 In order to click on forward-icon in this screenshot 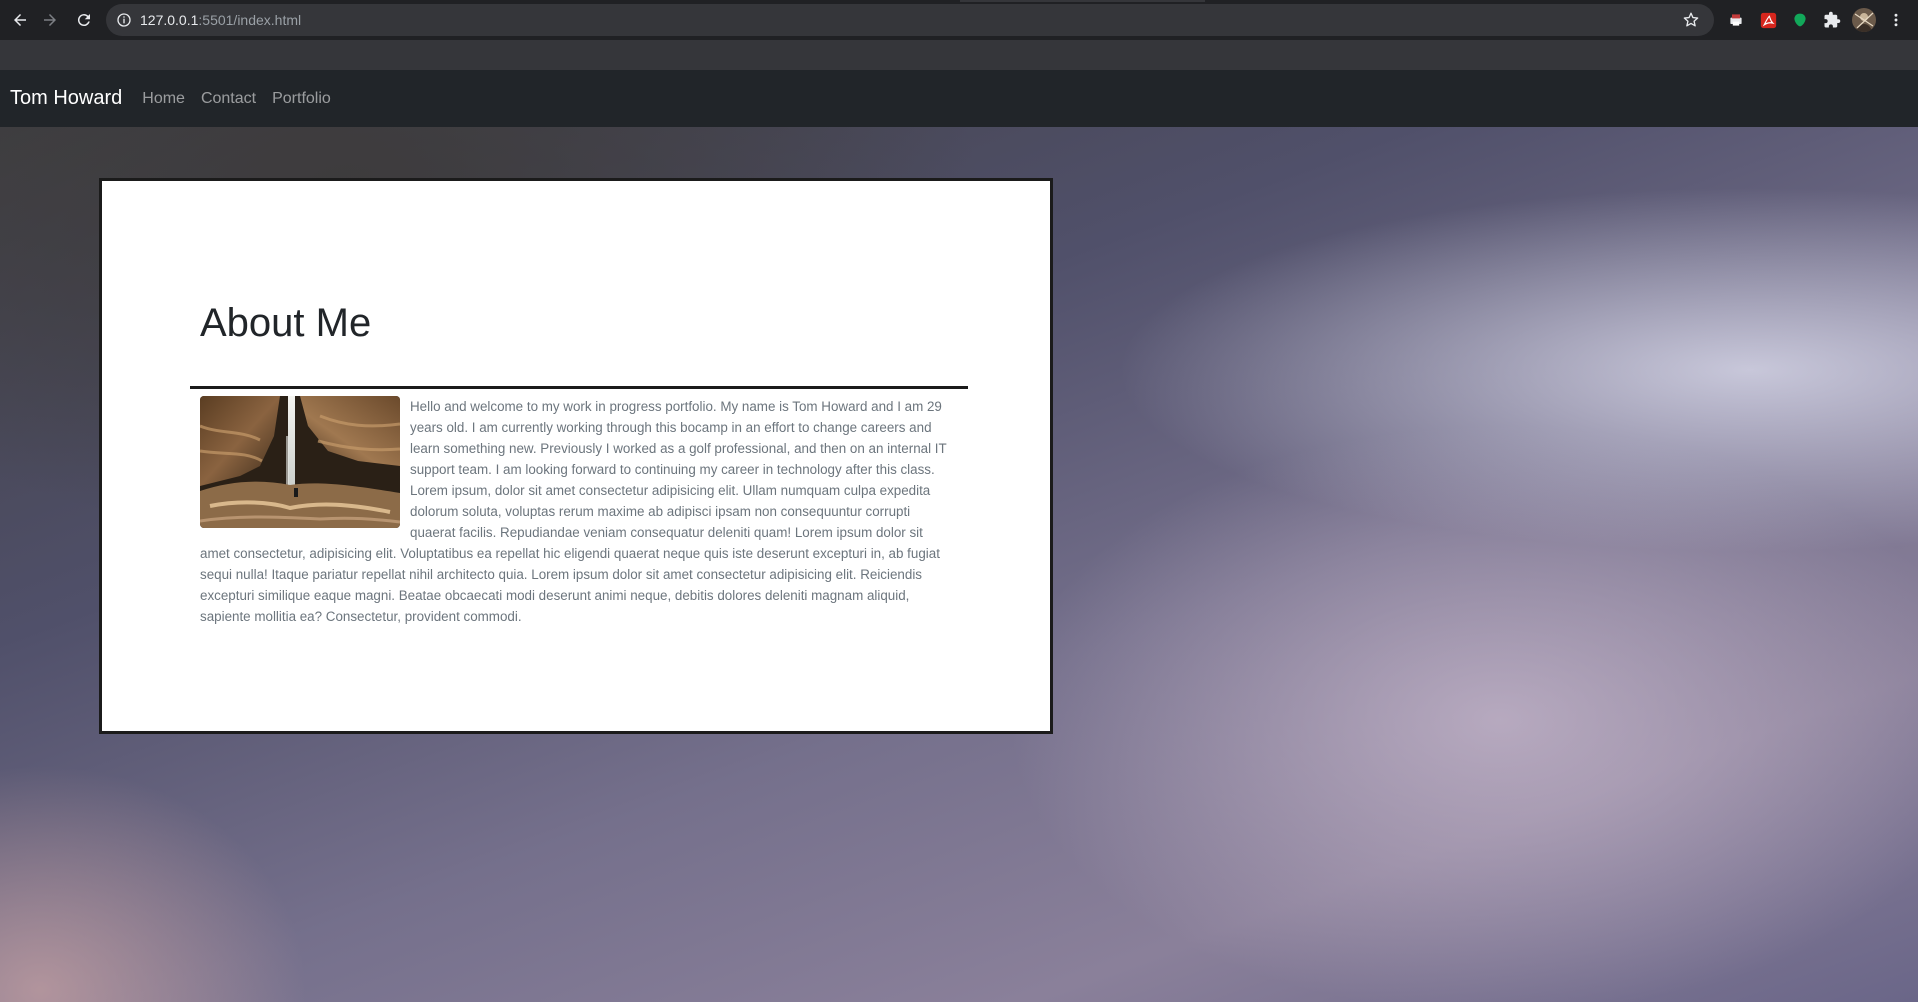, I will do `click(50, 20)`.